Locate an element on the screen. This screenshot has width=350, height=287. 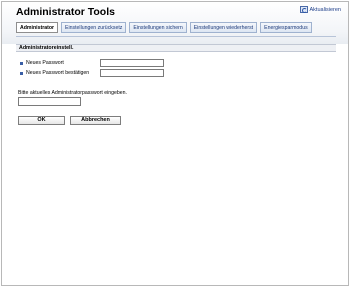
confirm-password-input is located at coordinates (132, 73).